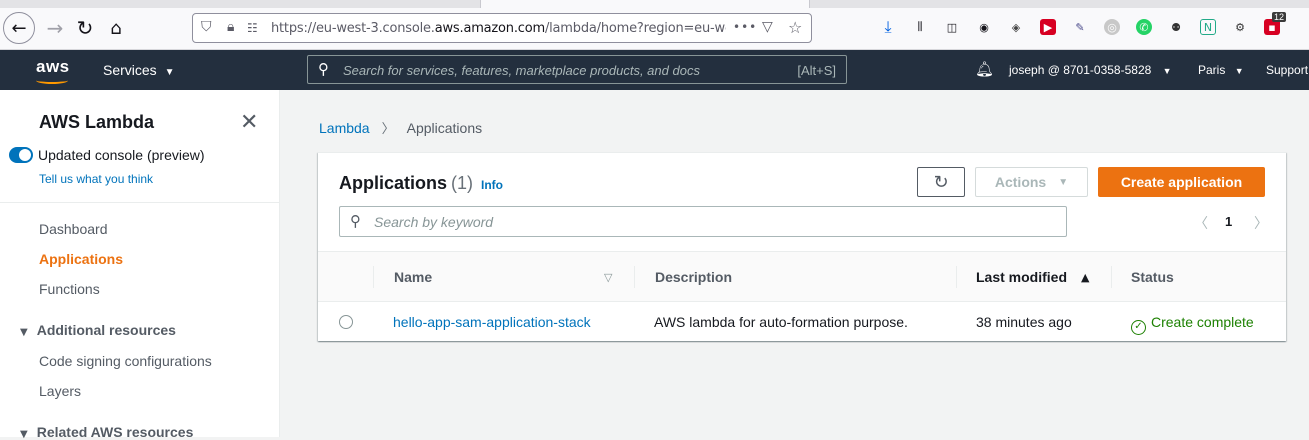 The image size is (1309, 440). Describe the element at coordinates (1021, 277) in the screenshot. I see `column-last-modified: Last modified` at that location.